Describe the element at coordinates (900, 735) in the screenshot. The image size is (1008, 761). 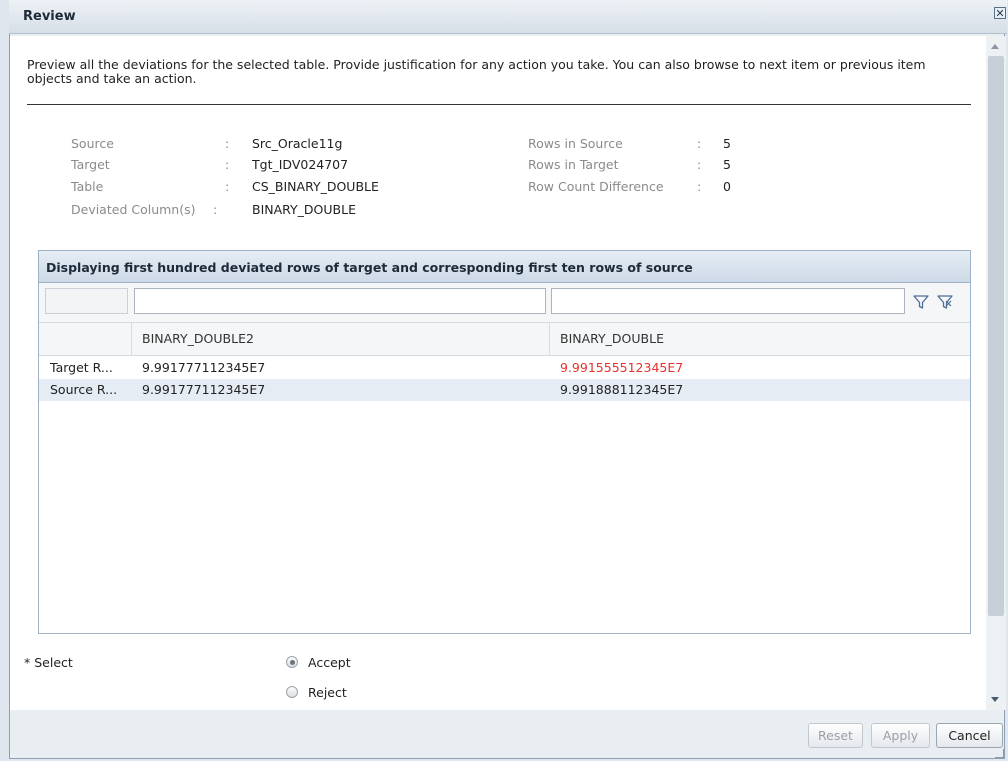
I see `apply-button: Apply` at that location.